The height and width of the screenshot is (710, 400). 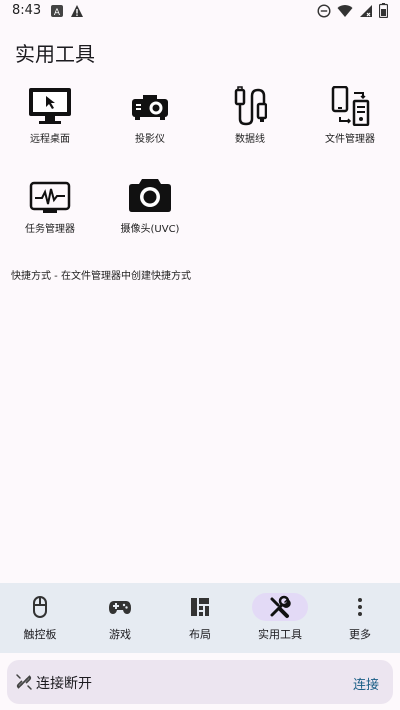 I want to click on nav-item-games: 游戏, so click(x=120, y=618).